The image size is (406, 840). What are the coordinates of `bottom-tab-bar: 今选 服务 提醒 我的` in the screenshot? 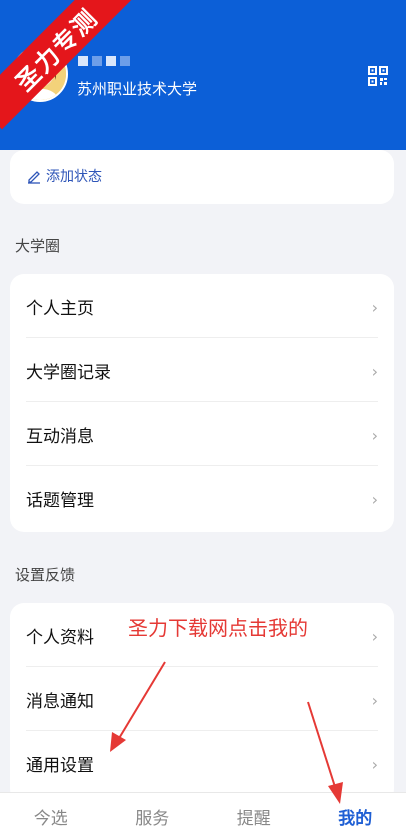 It's located at (203, 816).